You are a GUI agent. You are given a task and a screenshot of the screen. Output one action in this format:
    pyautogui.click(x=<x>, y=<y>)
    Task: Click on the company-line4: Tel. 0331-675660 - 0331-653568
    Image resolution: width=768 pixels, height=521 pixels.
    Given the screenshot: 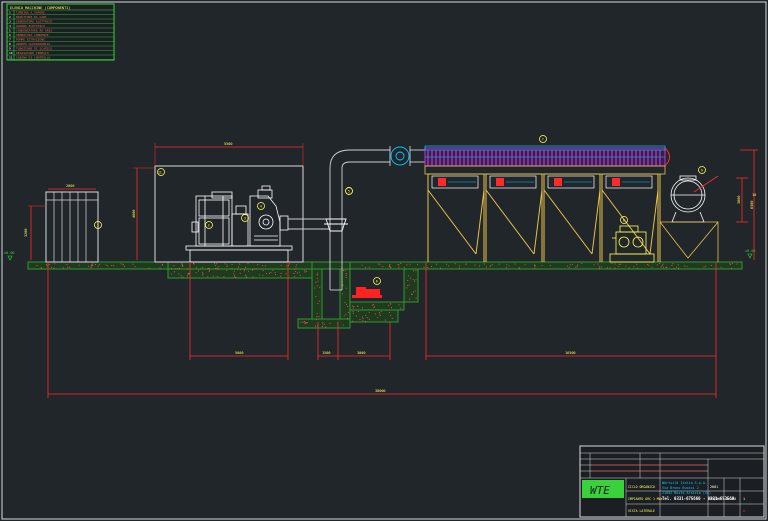 What is the action you would take?
    pyautogui.click(x=698, y=498)
    